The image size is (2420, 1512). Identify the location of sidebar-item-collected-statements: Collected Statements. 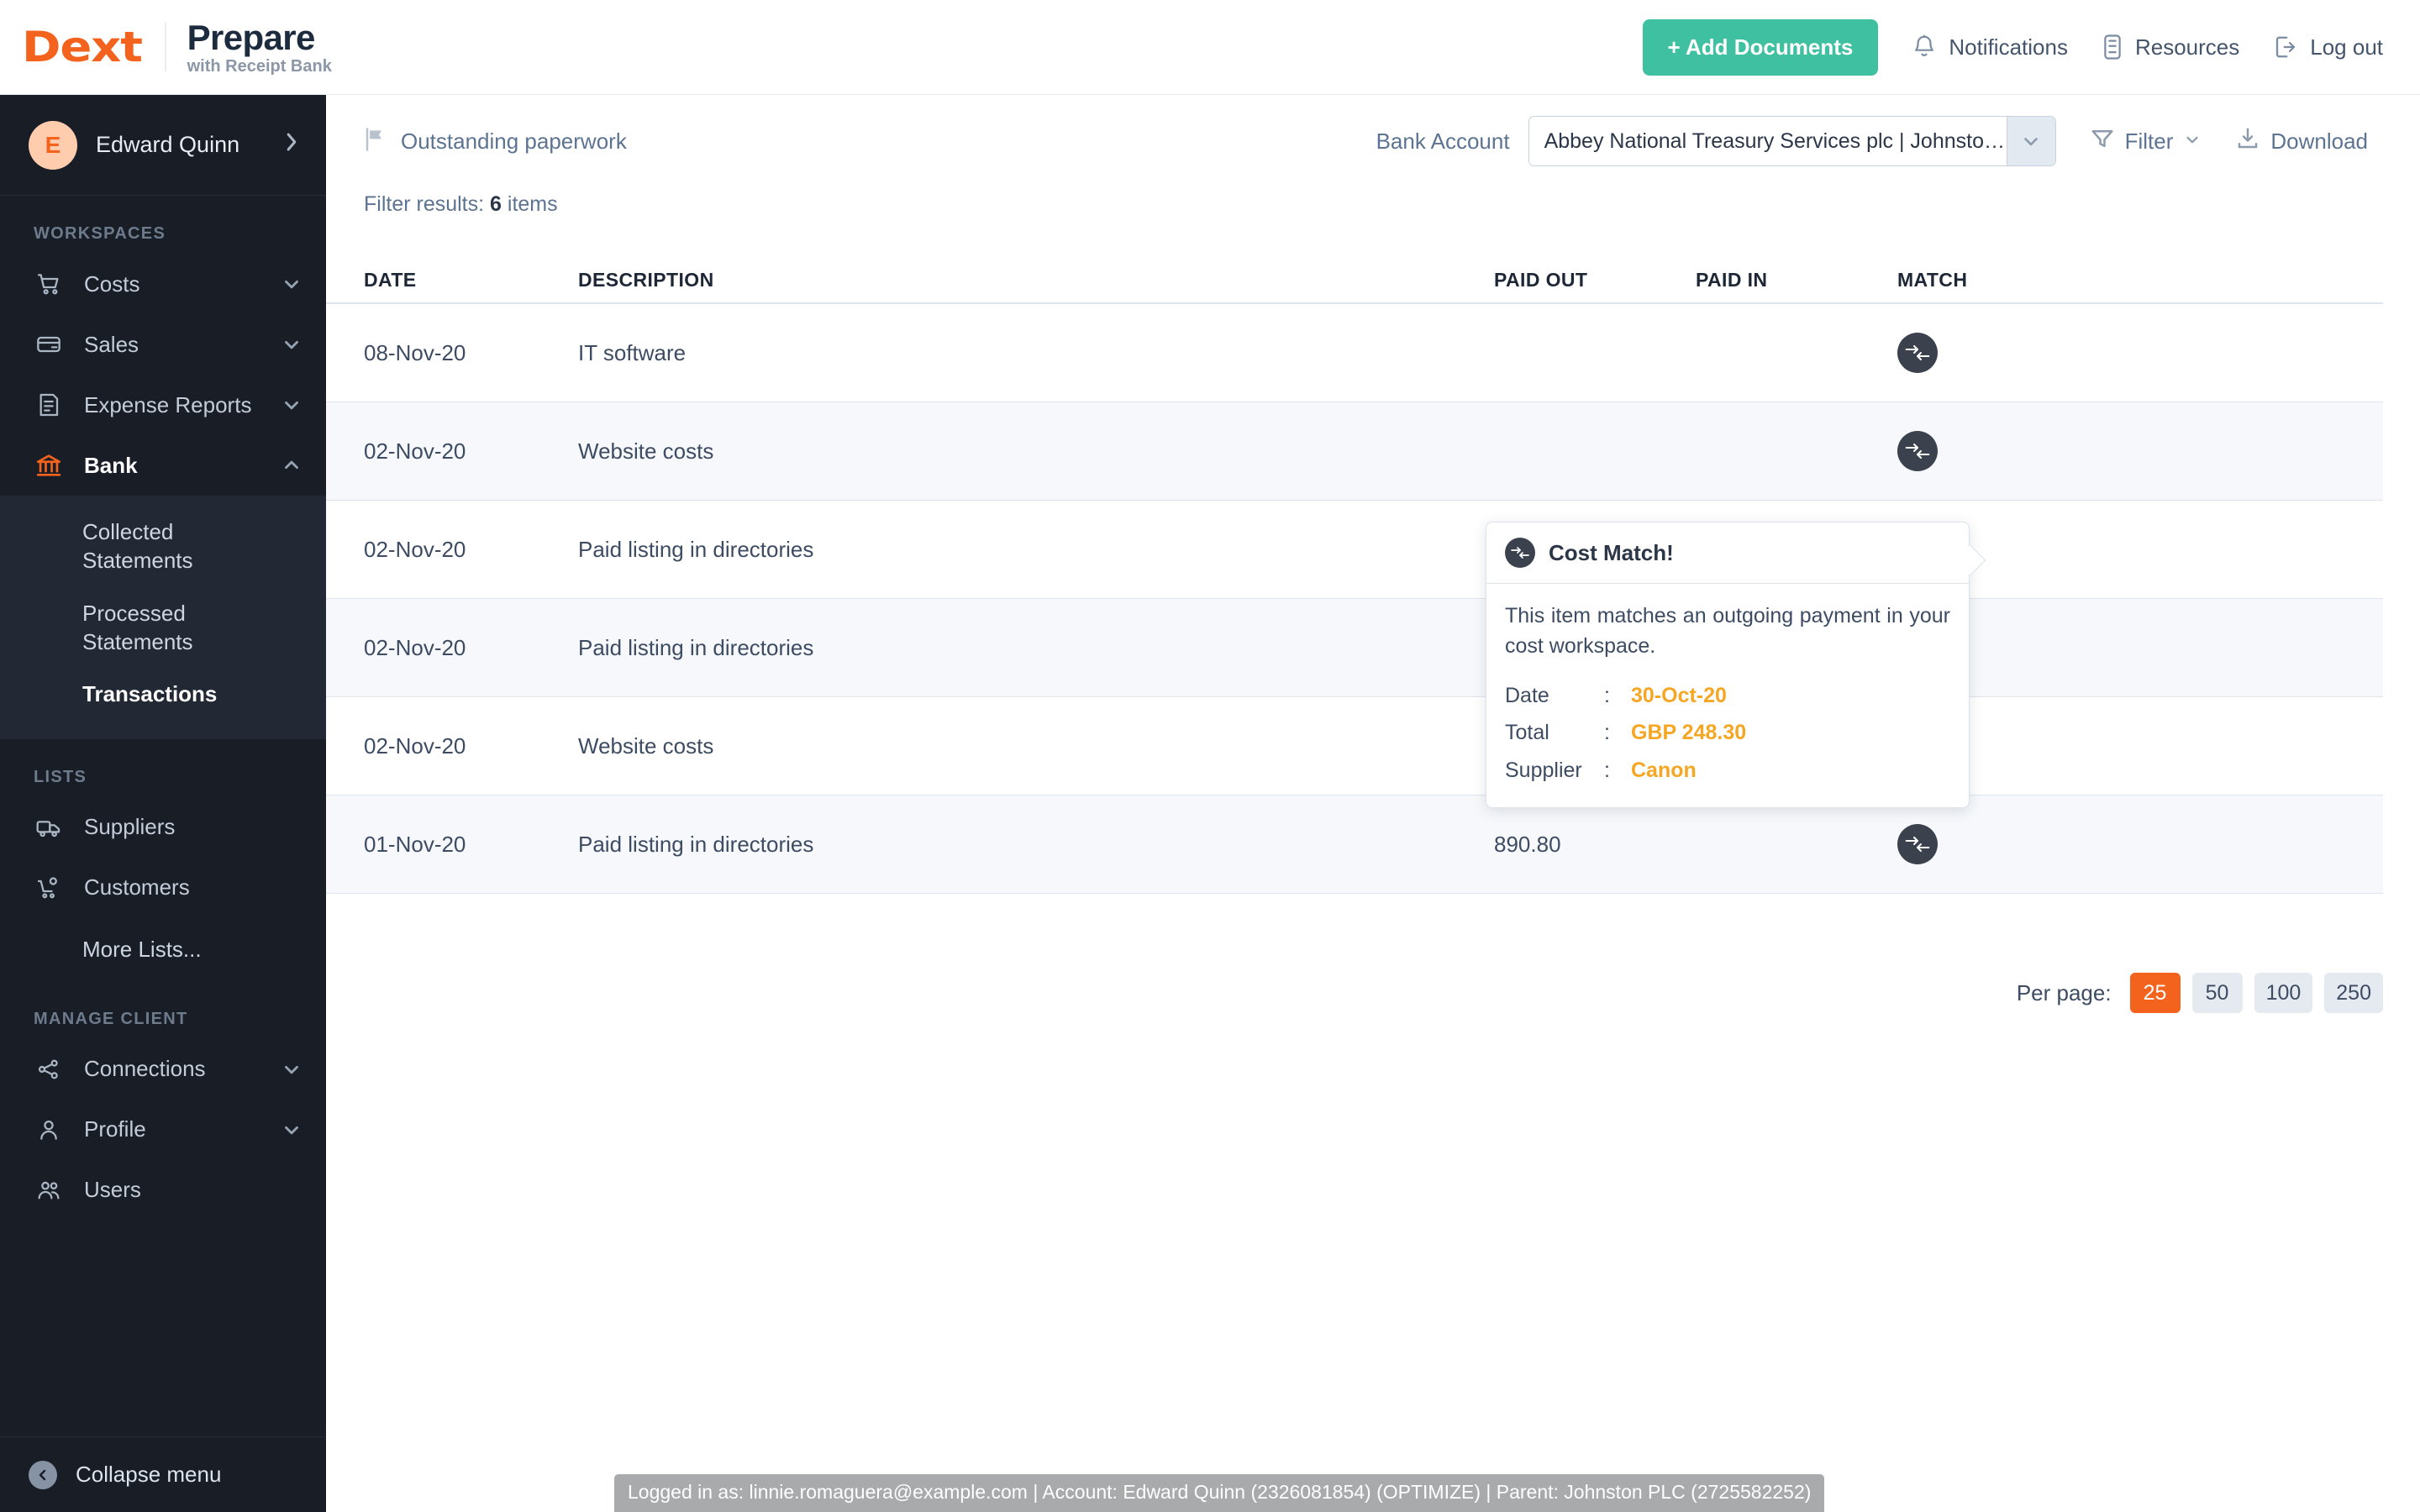
(126, 546).